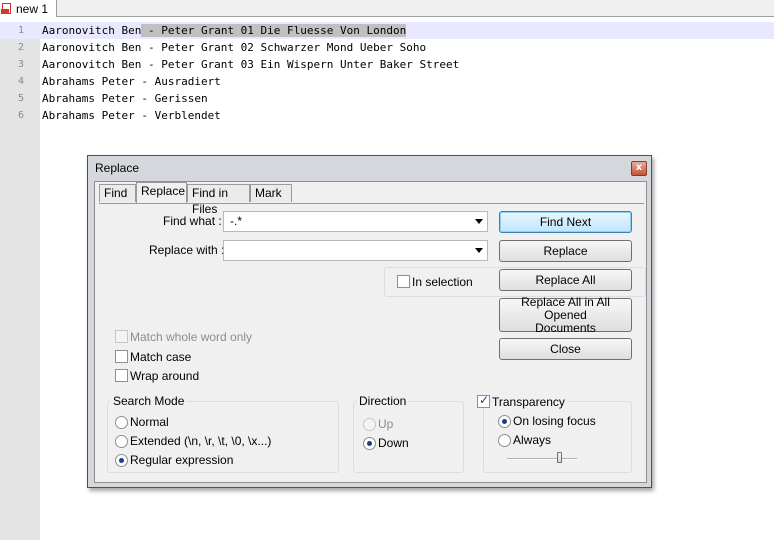 Image resolution: width=774 pixels, height=540 pixels. Describe the element at coordinates (529, 402) in the screenshot. I see `transparency-label: Transparency` at that location.